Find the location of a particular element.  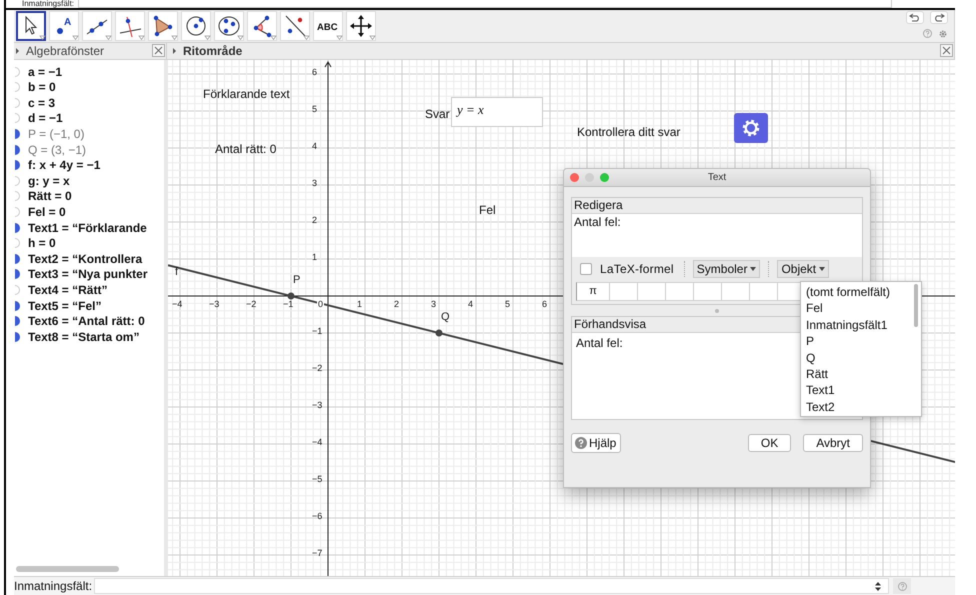

polygon-tool is located at coordinates (163, 26).